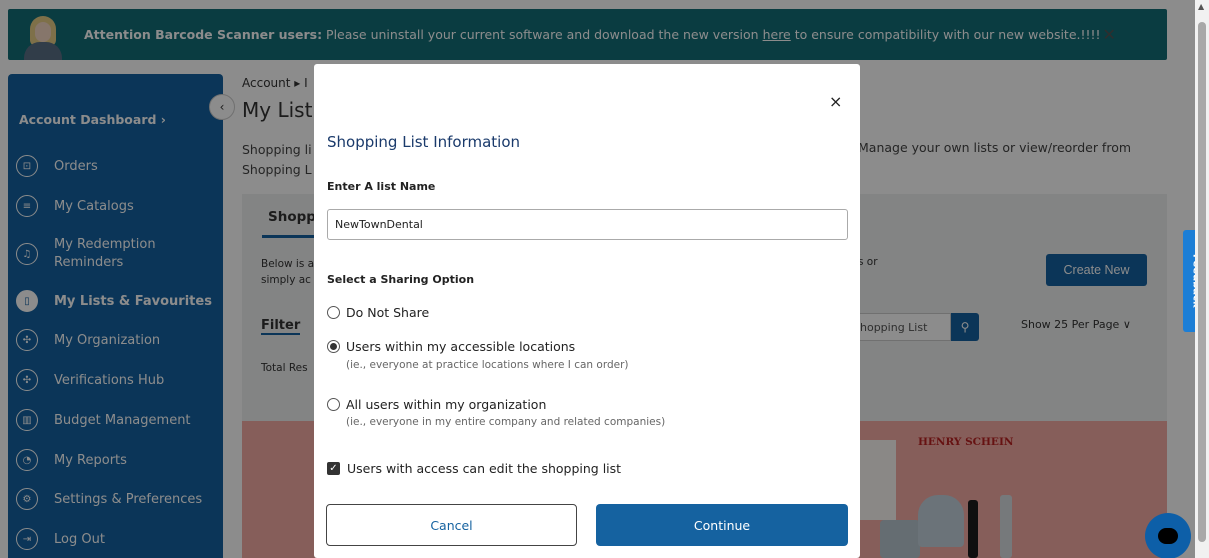  Describe the element at coordinates (451, 525) in the screenshot. I see `cancel-button: Cancel` at that location.